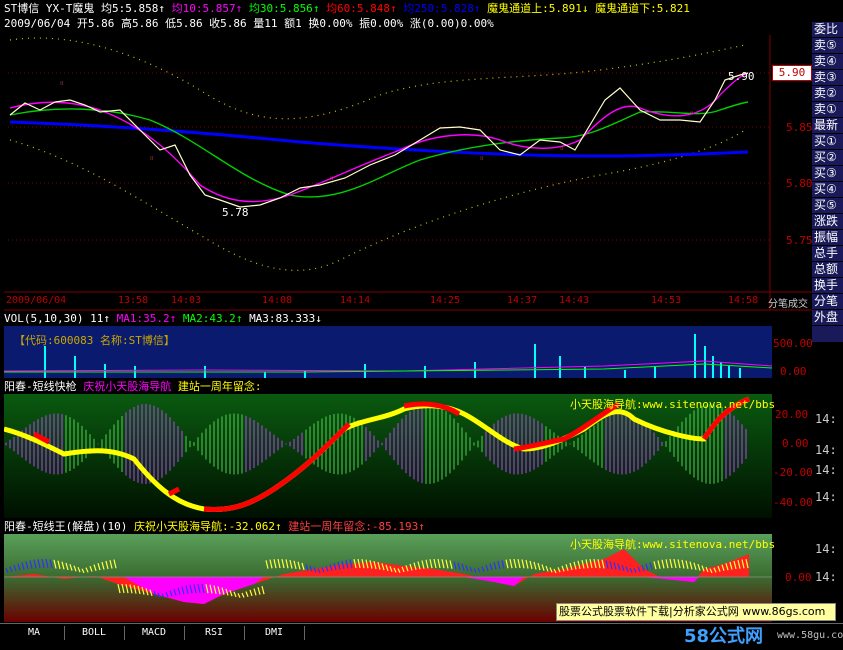 The width and height of the screenshot is (843, 650). I want to click on logo-text: 58公式网, so click(724, 636).